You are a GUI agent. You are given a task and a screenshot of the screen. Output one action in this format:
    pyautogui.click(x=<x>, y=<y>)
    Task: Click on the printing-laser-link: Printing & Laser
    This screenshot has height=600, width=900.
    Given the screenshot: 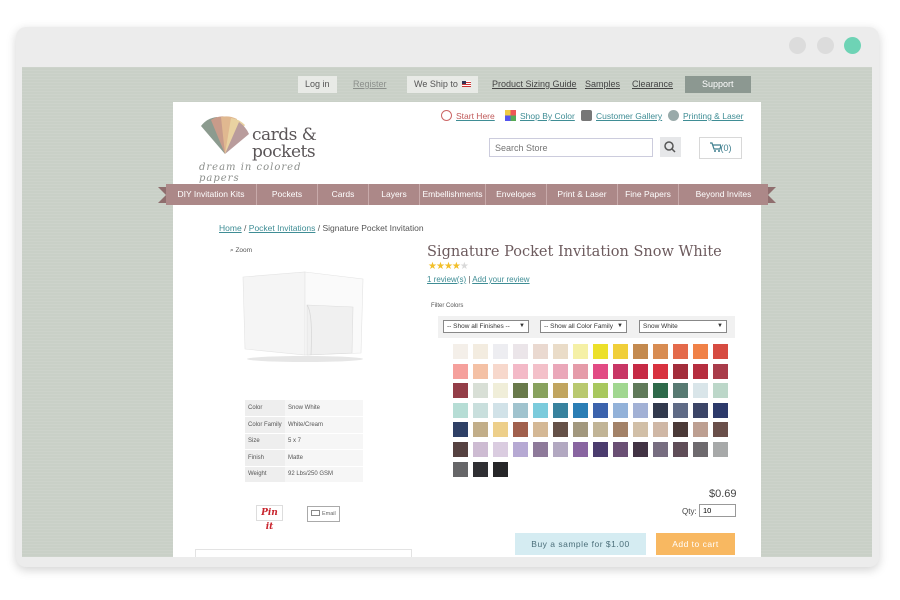 What is the action you would take?
    pyautogui.click(x=705, y=115)
    